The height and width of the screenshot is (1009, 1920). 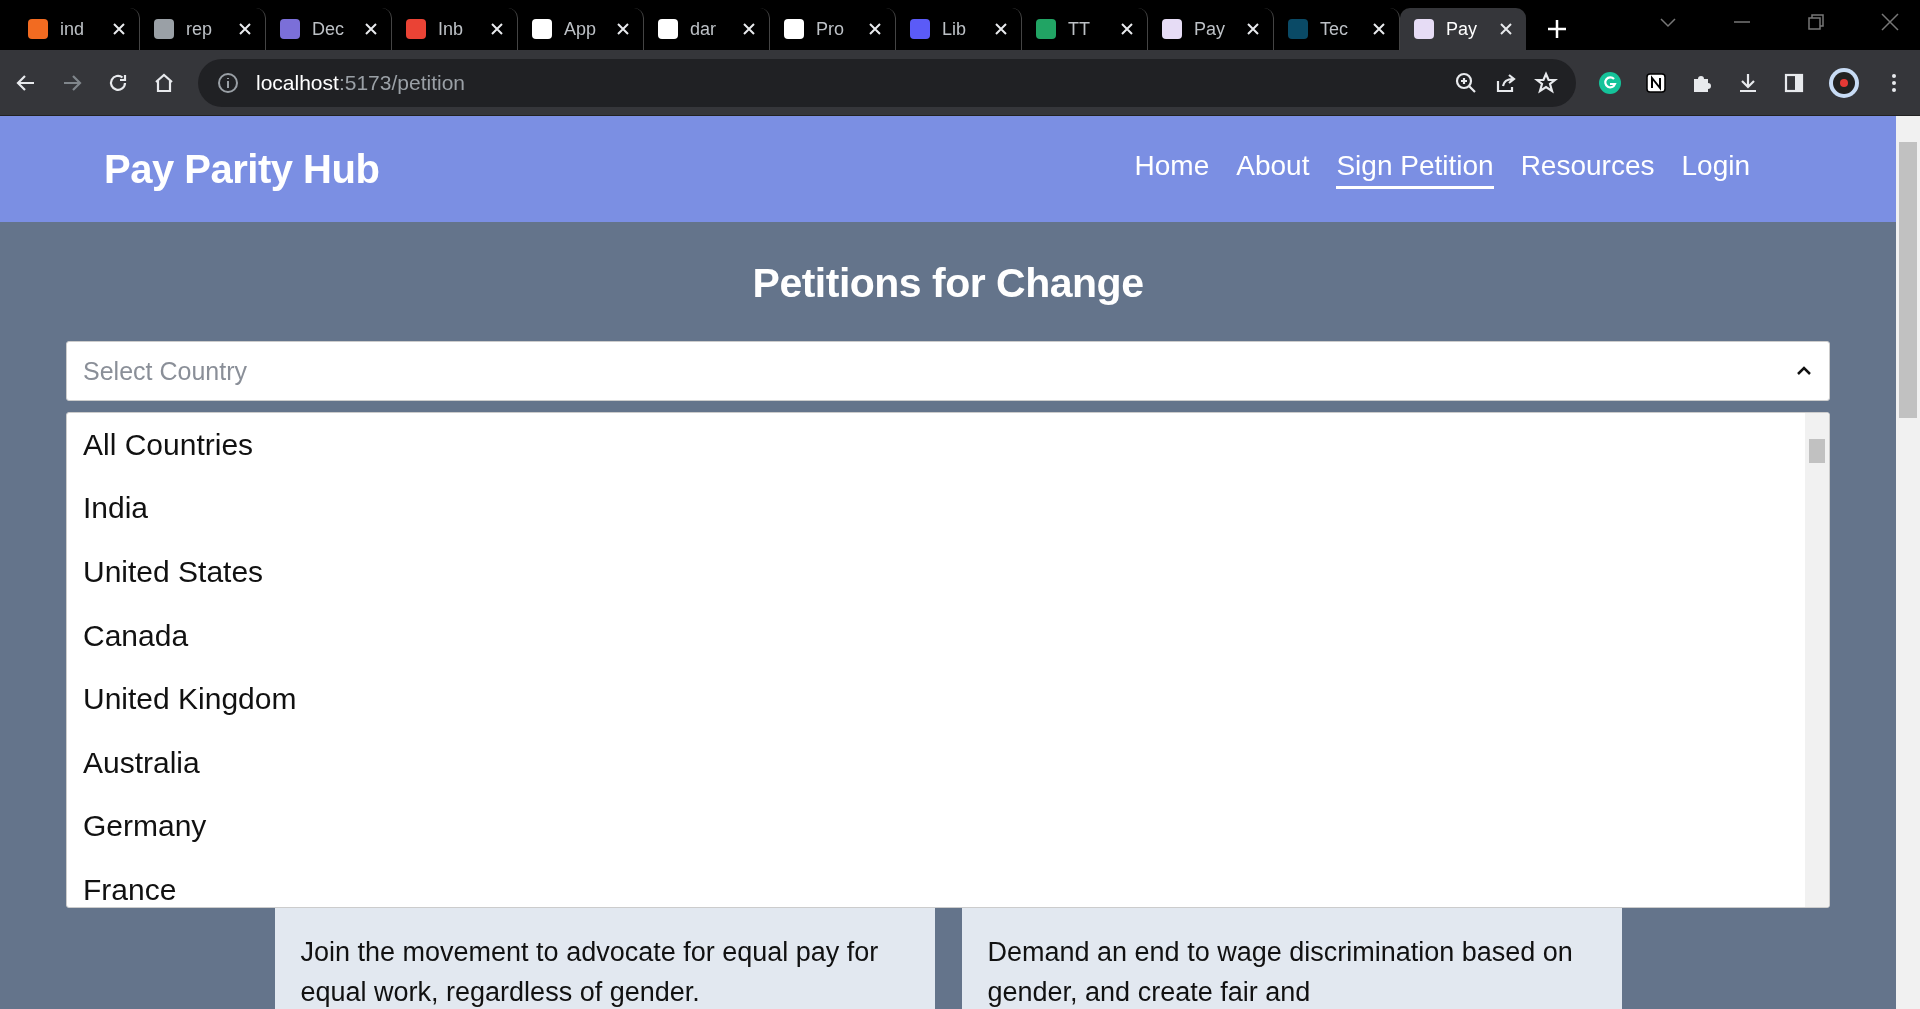 What do you see at coordinates (1557, 29) in the screenshot?
I see `new-tab-icon` at bounding box center [1557, 29].